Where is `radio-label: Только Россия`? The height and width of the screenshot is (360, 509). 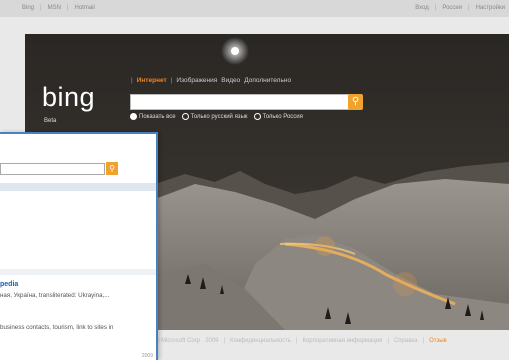 radio-label: Только Россия is located at coordinates (282, 116).